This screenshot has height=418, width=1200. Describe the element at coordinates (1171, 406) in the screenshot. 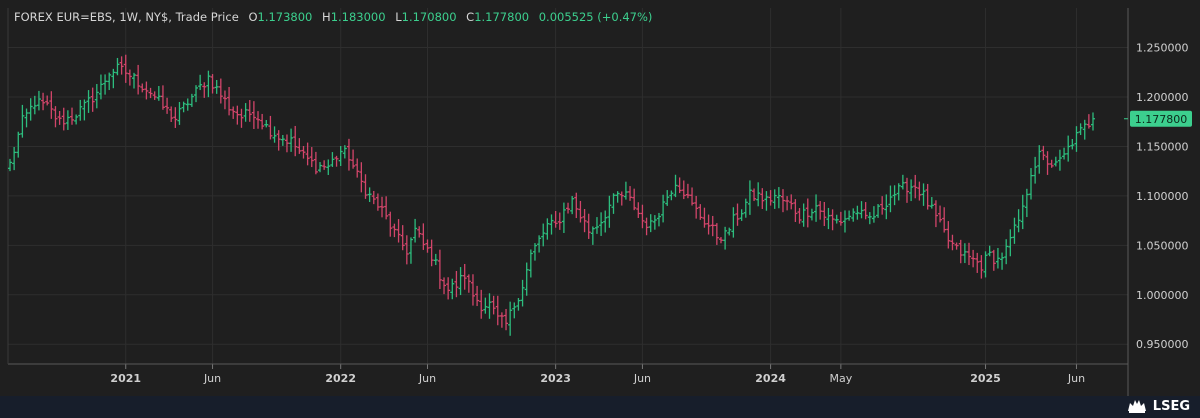

I see `brand-name: LSEG` at that location.